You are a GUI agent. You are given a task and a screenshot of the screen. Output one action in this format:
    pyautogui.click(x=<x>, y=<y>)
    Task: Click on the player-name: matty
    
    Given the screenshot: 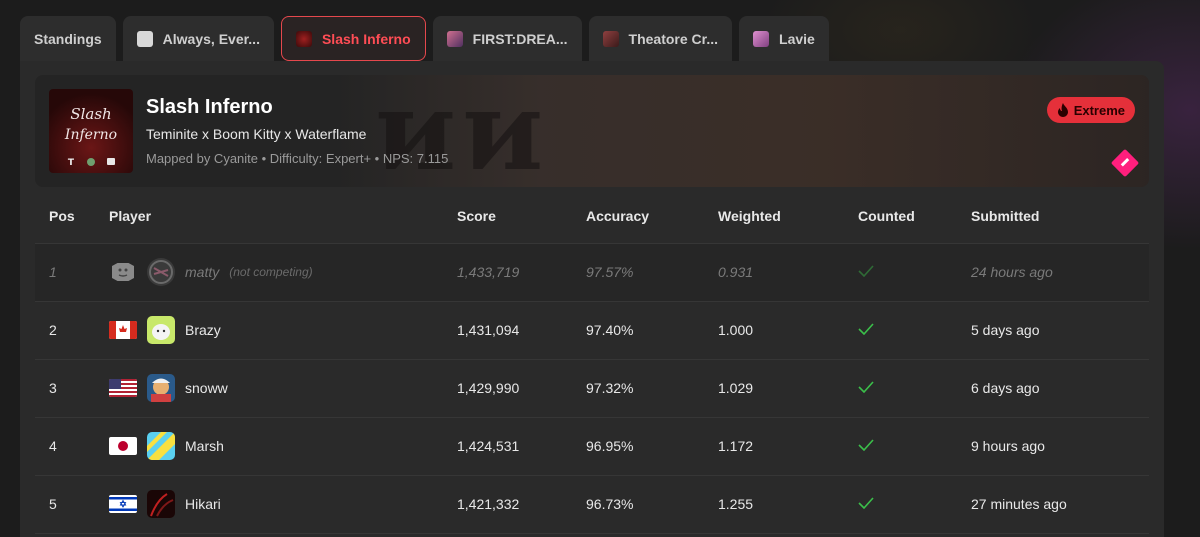 What is the action you would take?
    pyautogui.click(x=202, y=272)
    